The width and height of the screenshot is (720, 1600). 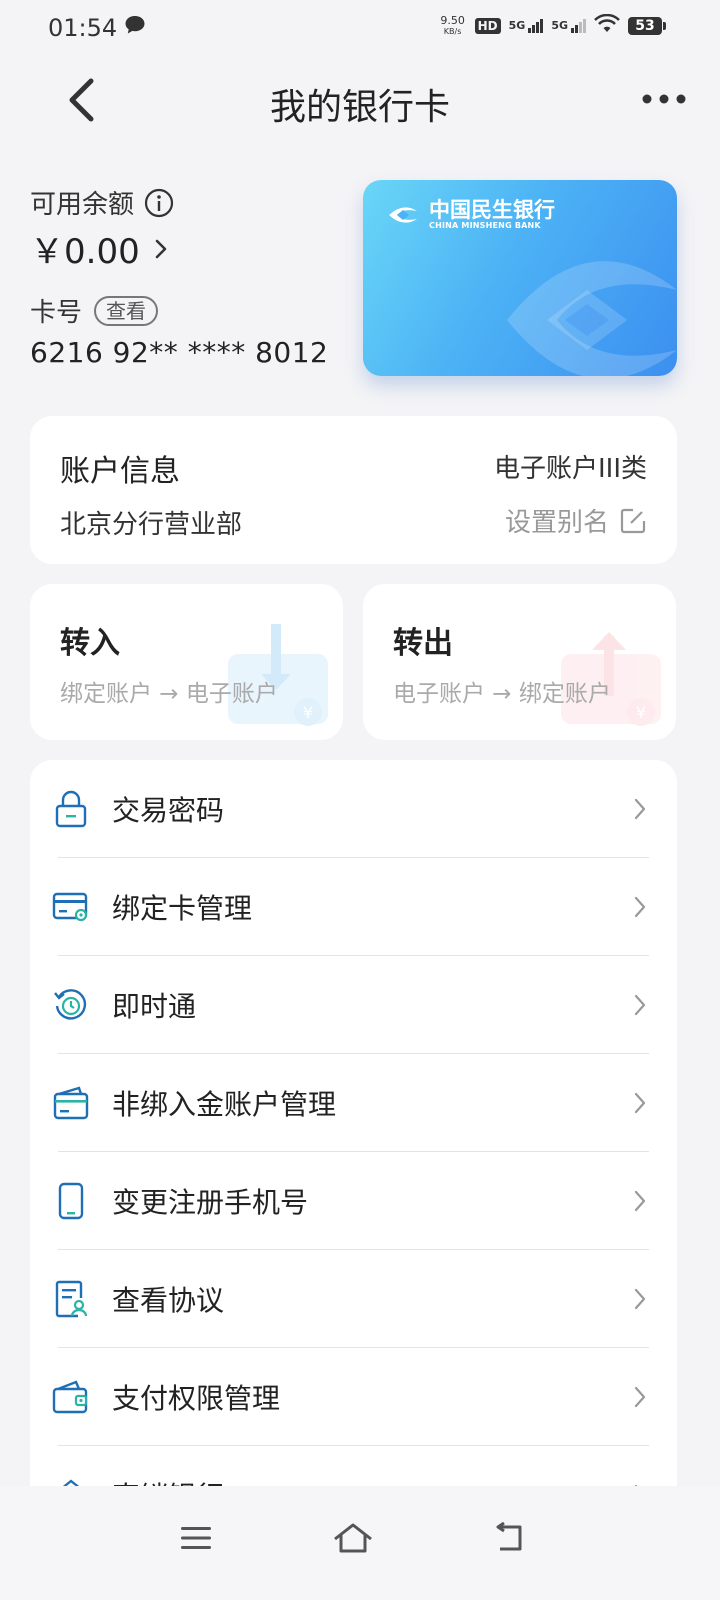 I want to click on net-speed: 9.50 KB/s, so click(x=453, y=26).